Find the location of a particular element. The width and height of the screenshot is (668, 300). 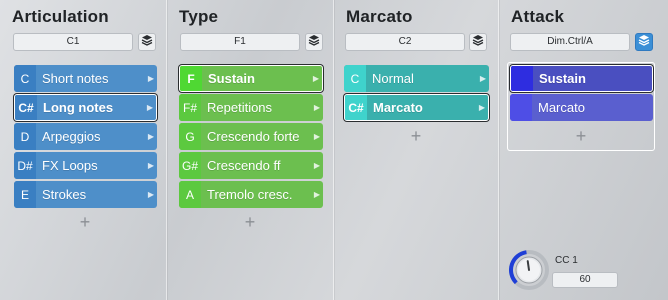

cc-knob is located at coordinates (529, 270).